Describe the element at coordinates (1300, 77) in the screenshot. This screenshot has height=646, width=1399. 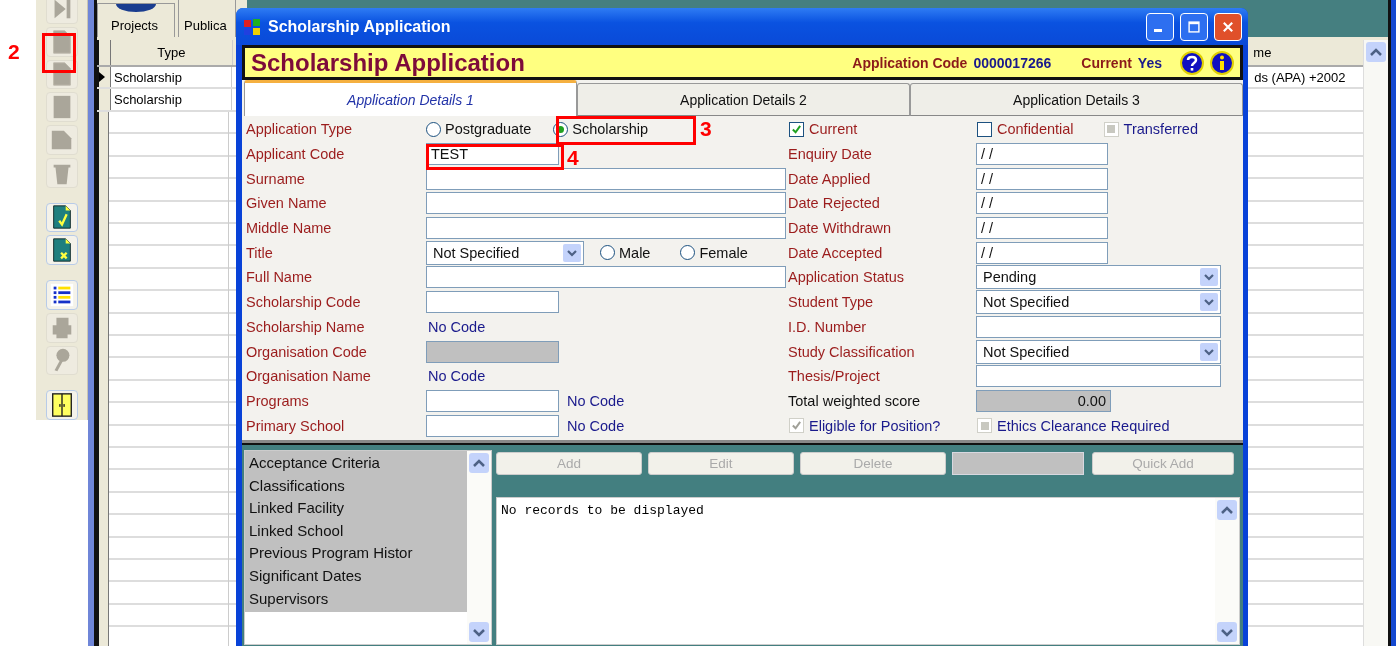
I see `table-cell: ds (APA) +2002` at that location.